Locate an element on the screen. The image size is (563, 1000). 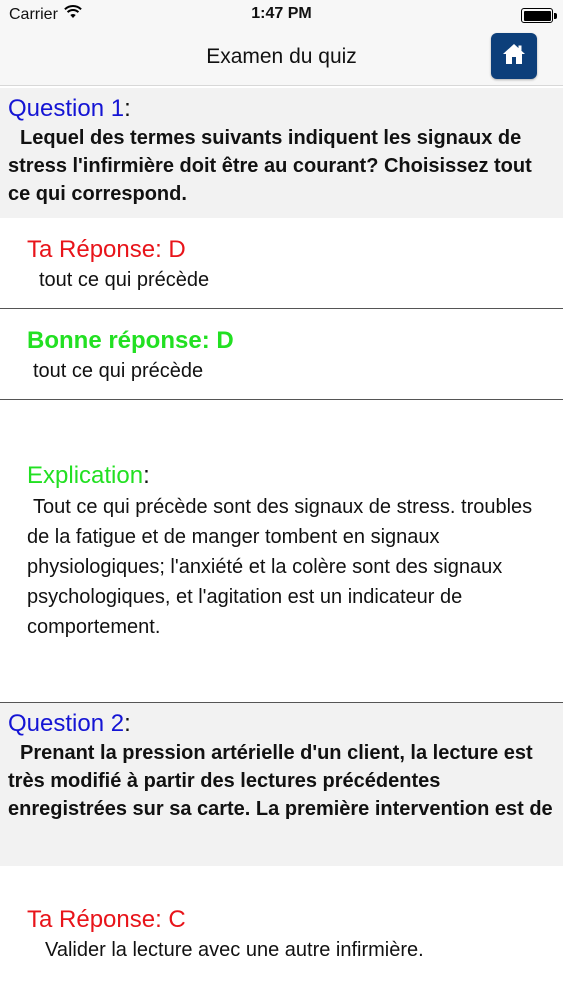
nav-bar: Examen du quiz is located at coordinates (281, 58).